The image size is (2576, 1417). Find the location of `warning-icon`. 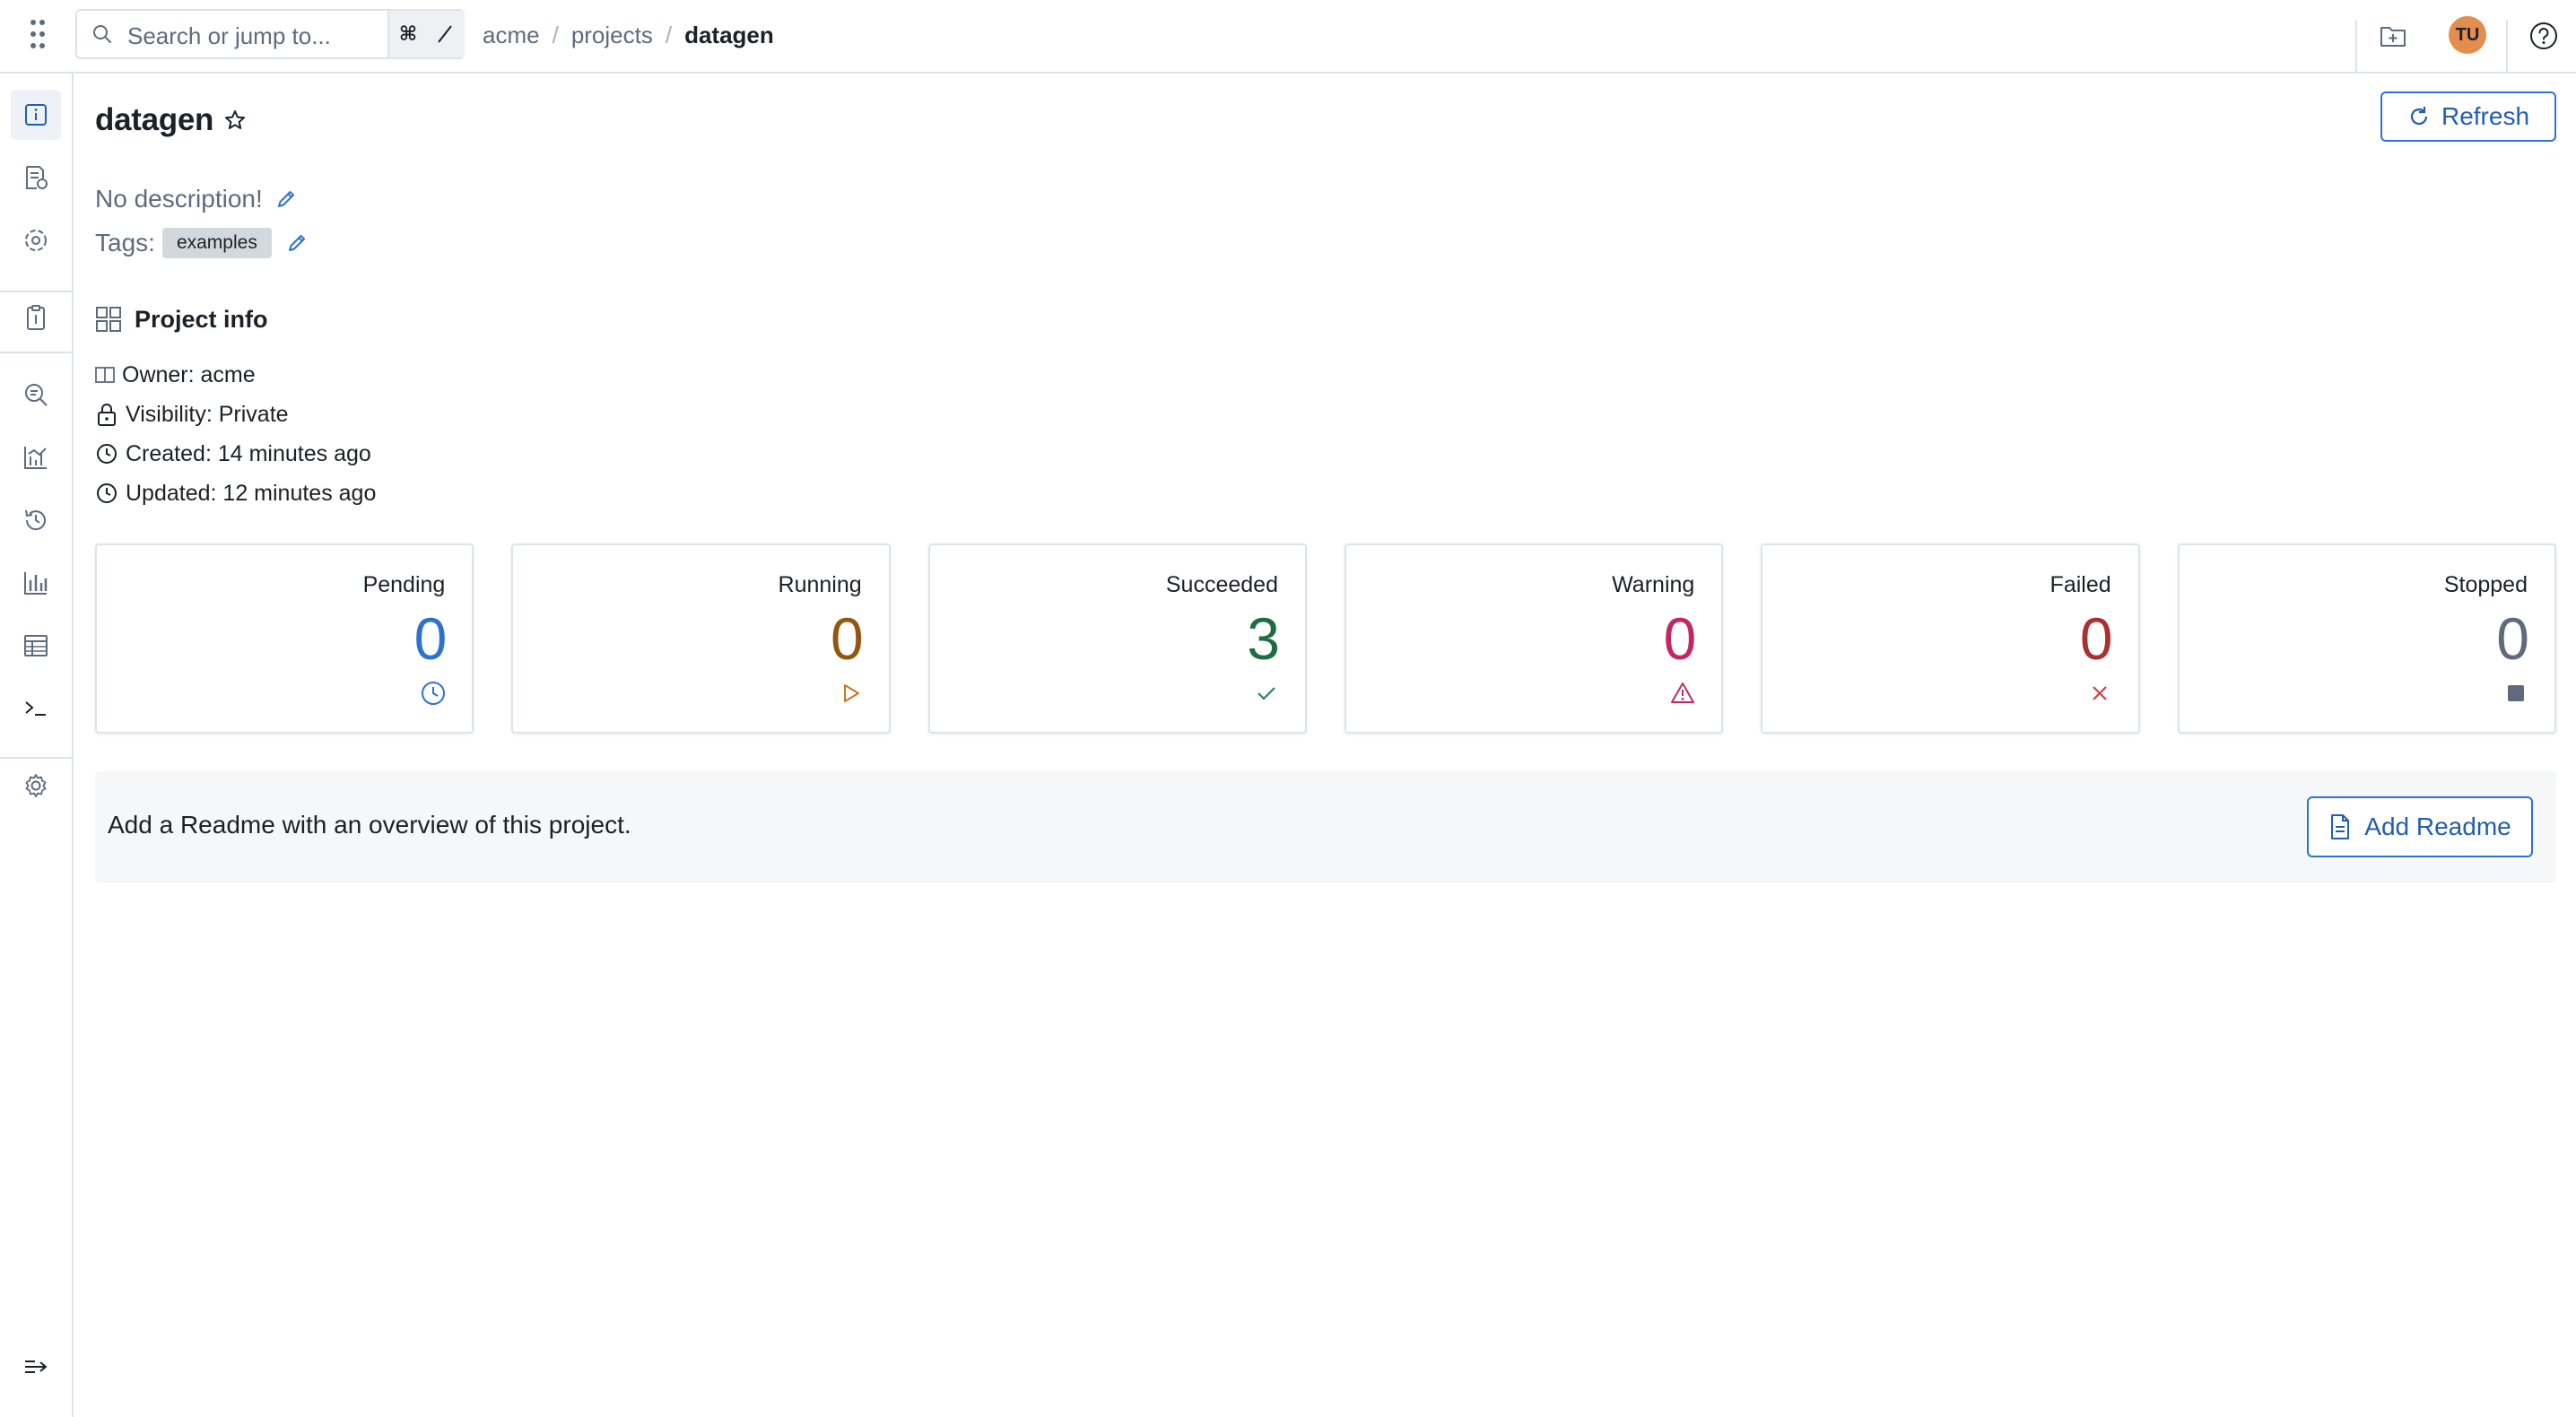

warning-icon is located at coordinates (1682, 694).